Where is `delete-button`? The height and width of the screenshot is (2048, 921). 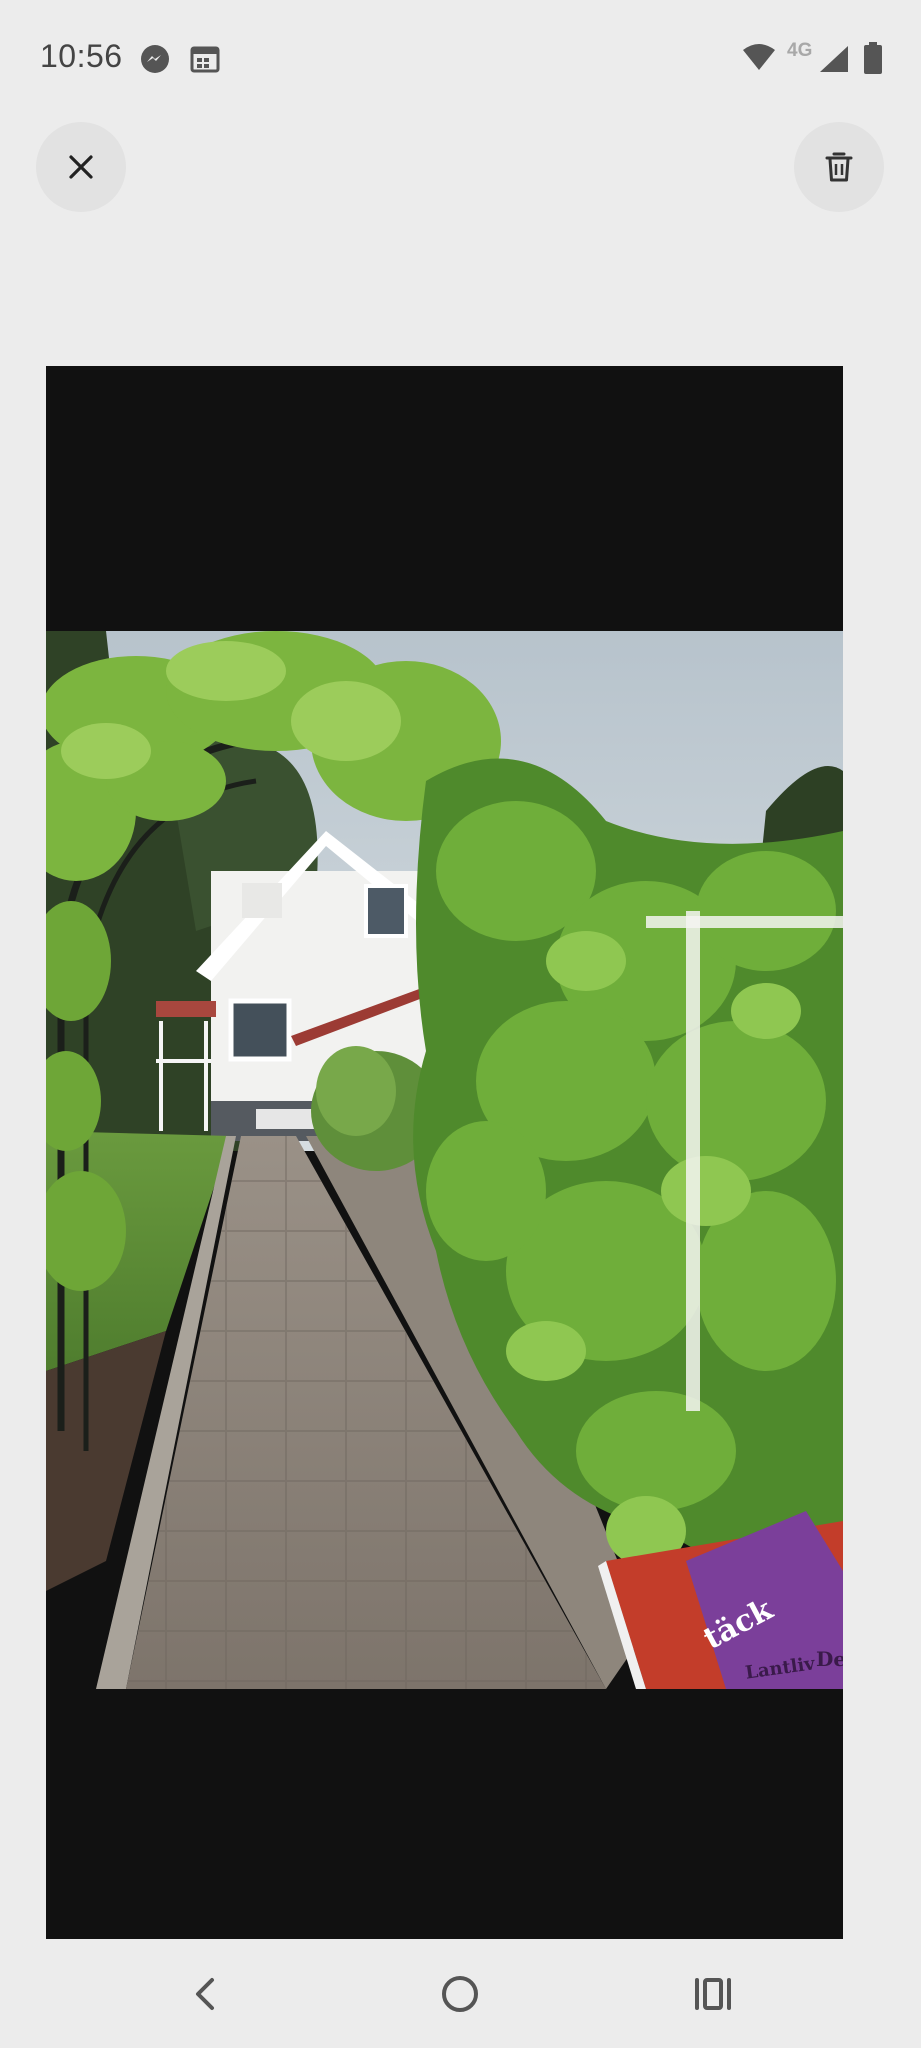 delete-button is located at coordinates (839, 167).